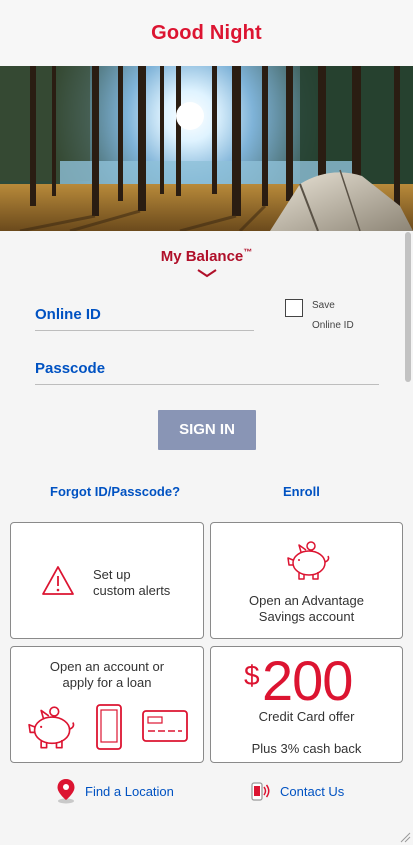  I want to click on greeting-title: Good Night, so click(206, 33).